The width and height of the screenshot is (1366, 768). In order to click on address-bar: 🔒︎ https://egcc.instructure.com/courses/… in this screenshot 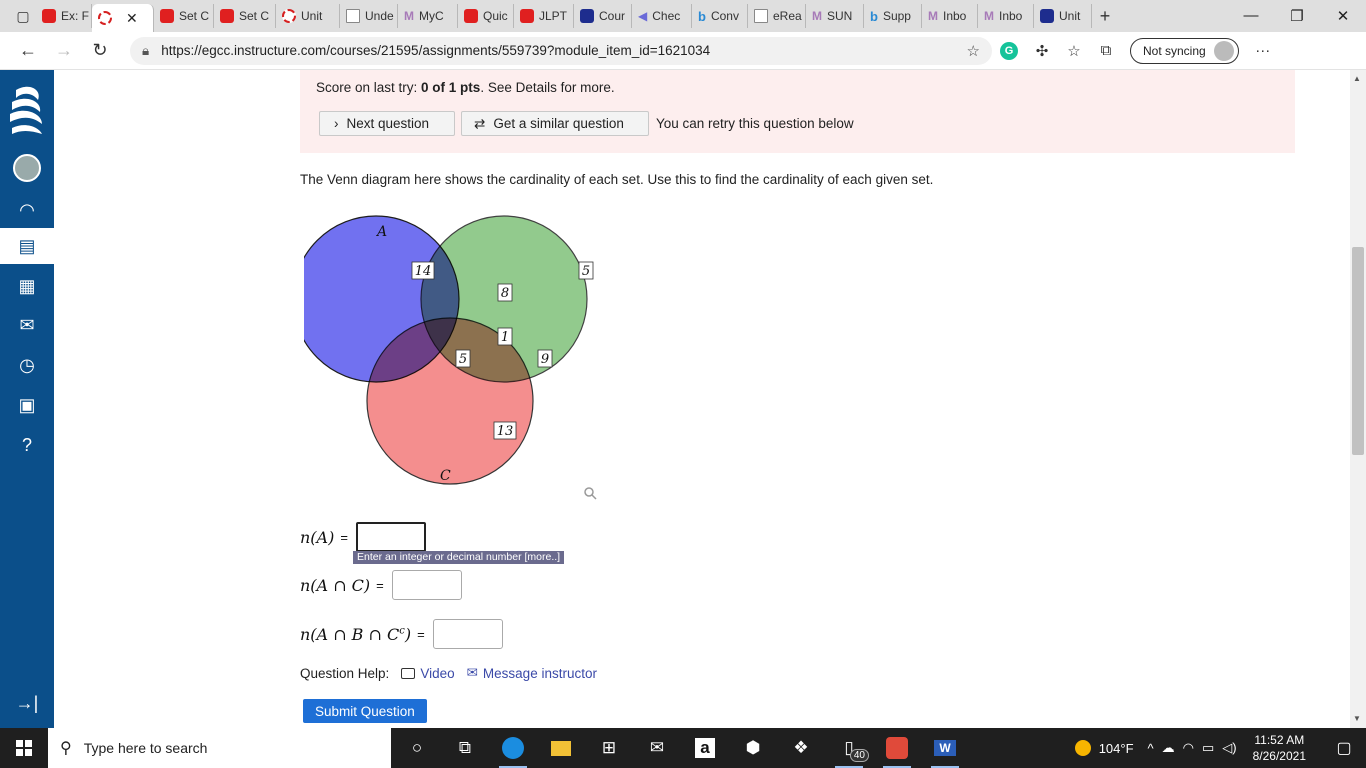, I will do `click(561, 50)`.